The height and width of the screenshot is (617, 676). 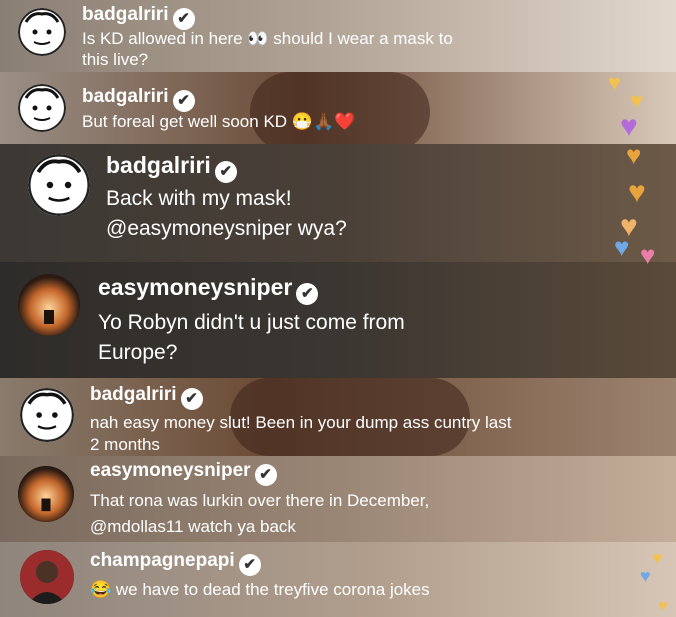 What do you see at coordinates (251, 337) in the screenshot?
I see `comment-text: Yo Robyn didn't u just come from Europe?` at bounding box center [251, 337].